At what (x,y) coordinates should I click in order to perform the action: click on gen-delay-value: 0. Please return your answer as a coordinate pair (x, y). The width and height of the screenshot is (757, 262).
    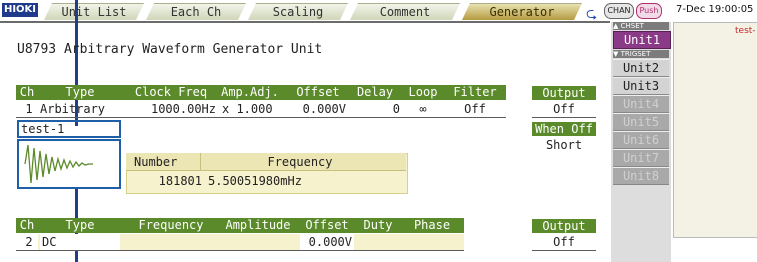
    Looking at the image, I should click on (375, 109).